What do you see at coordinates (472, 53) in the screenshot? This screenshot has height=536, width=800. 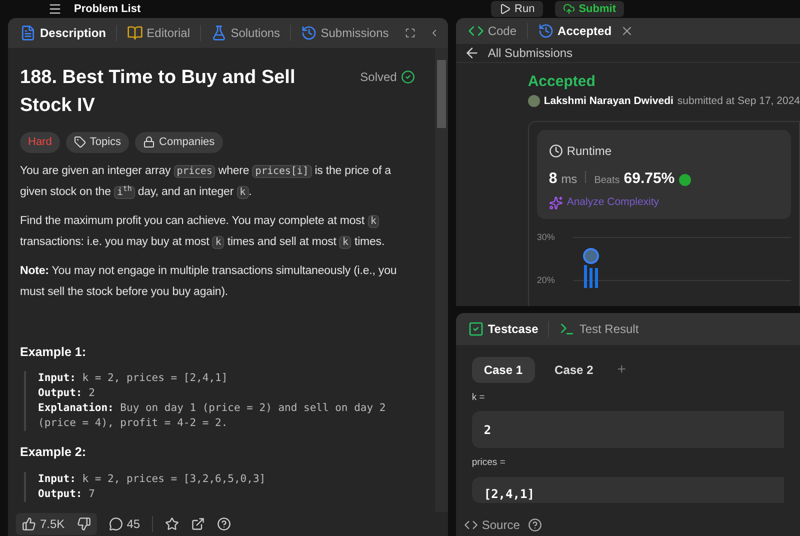 I see `back-arrow-icon` at bounding box center [472, 53].